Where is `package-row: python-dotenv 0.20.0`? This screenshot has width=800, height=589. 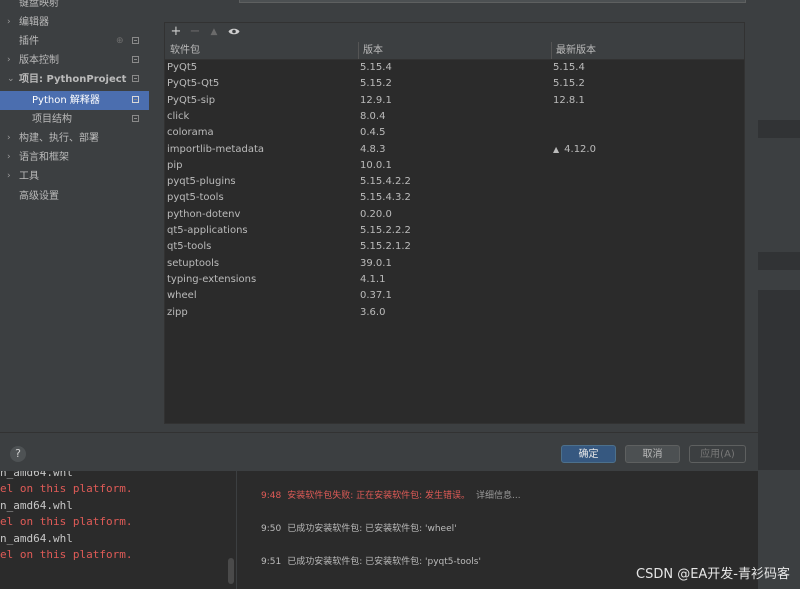
package-row: python-dotenv 0.20.0 is located at coordinates (454, 215).